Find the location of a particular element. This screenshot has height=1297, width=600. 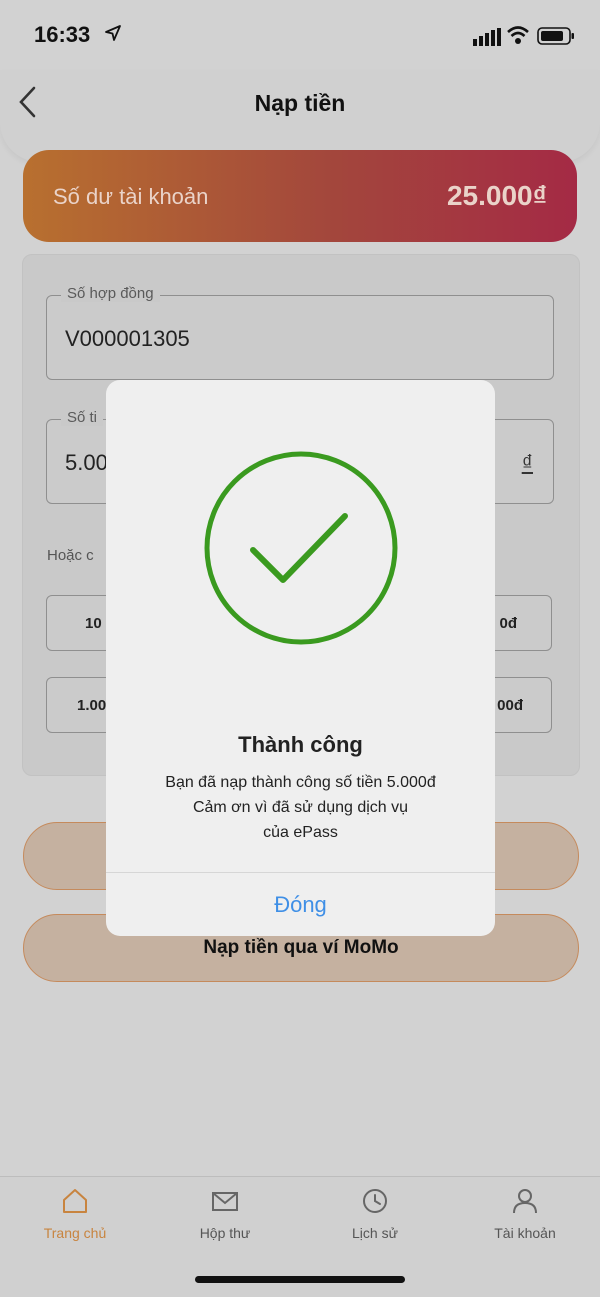

tab-history-label: Lịch sử is located at coordinates (375, 1233).